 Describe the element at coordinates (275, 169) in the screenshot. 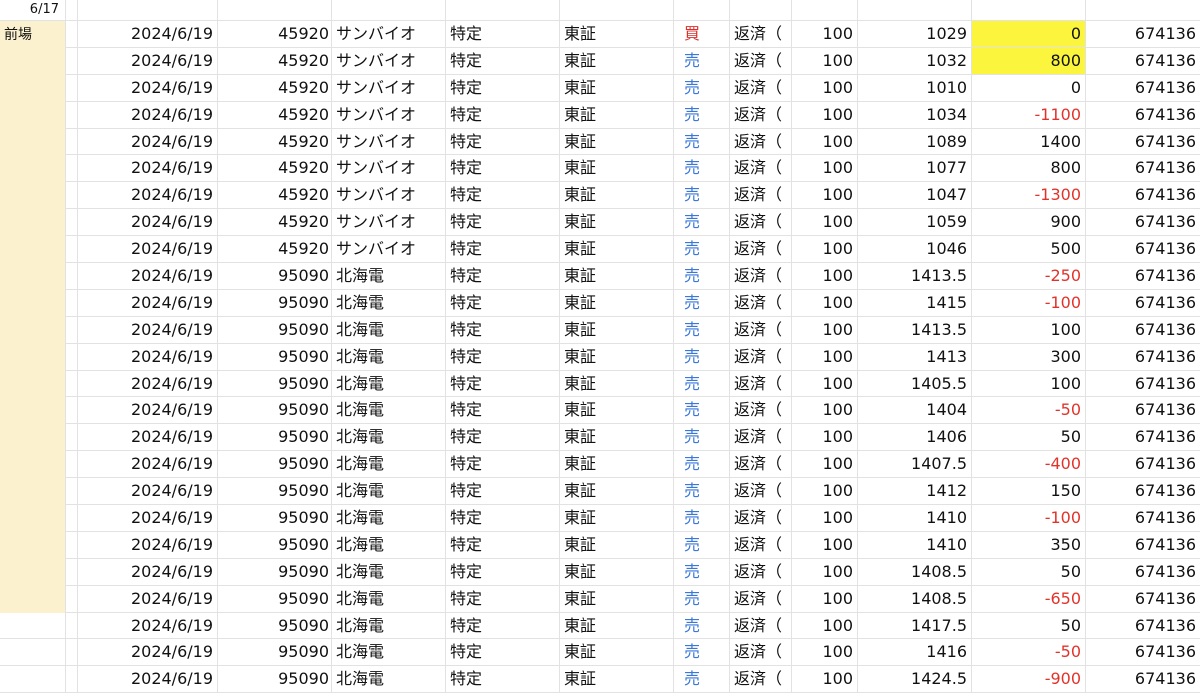

I see `code-cell: 45920` at that location.